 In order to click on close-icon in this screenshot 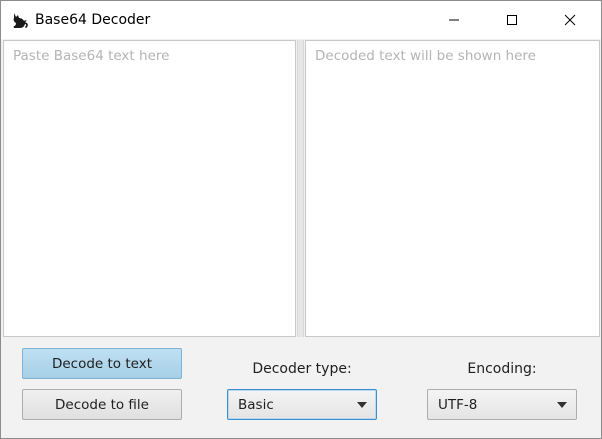, I will do `click(570, 20)`.